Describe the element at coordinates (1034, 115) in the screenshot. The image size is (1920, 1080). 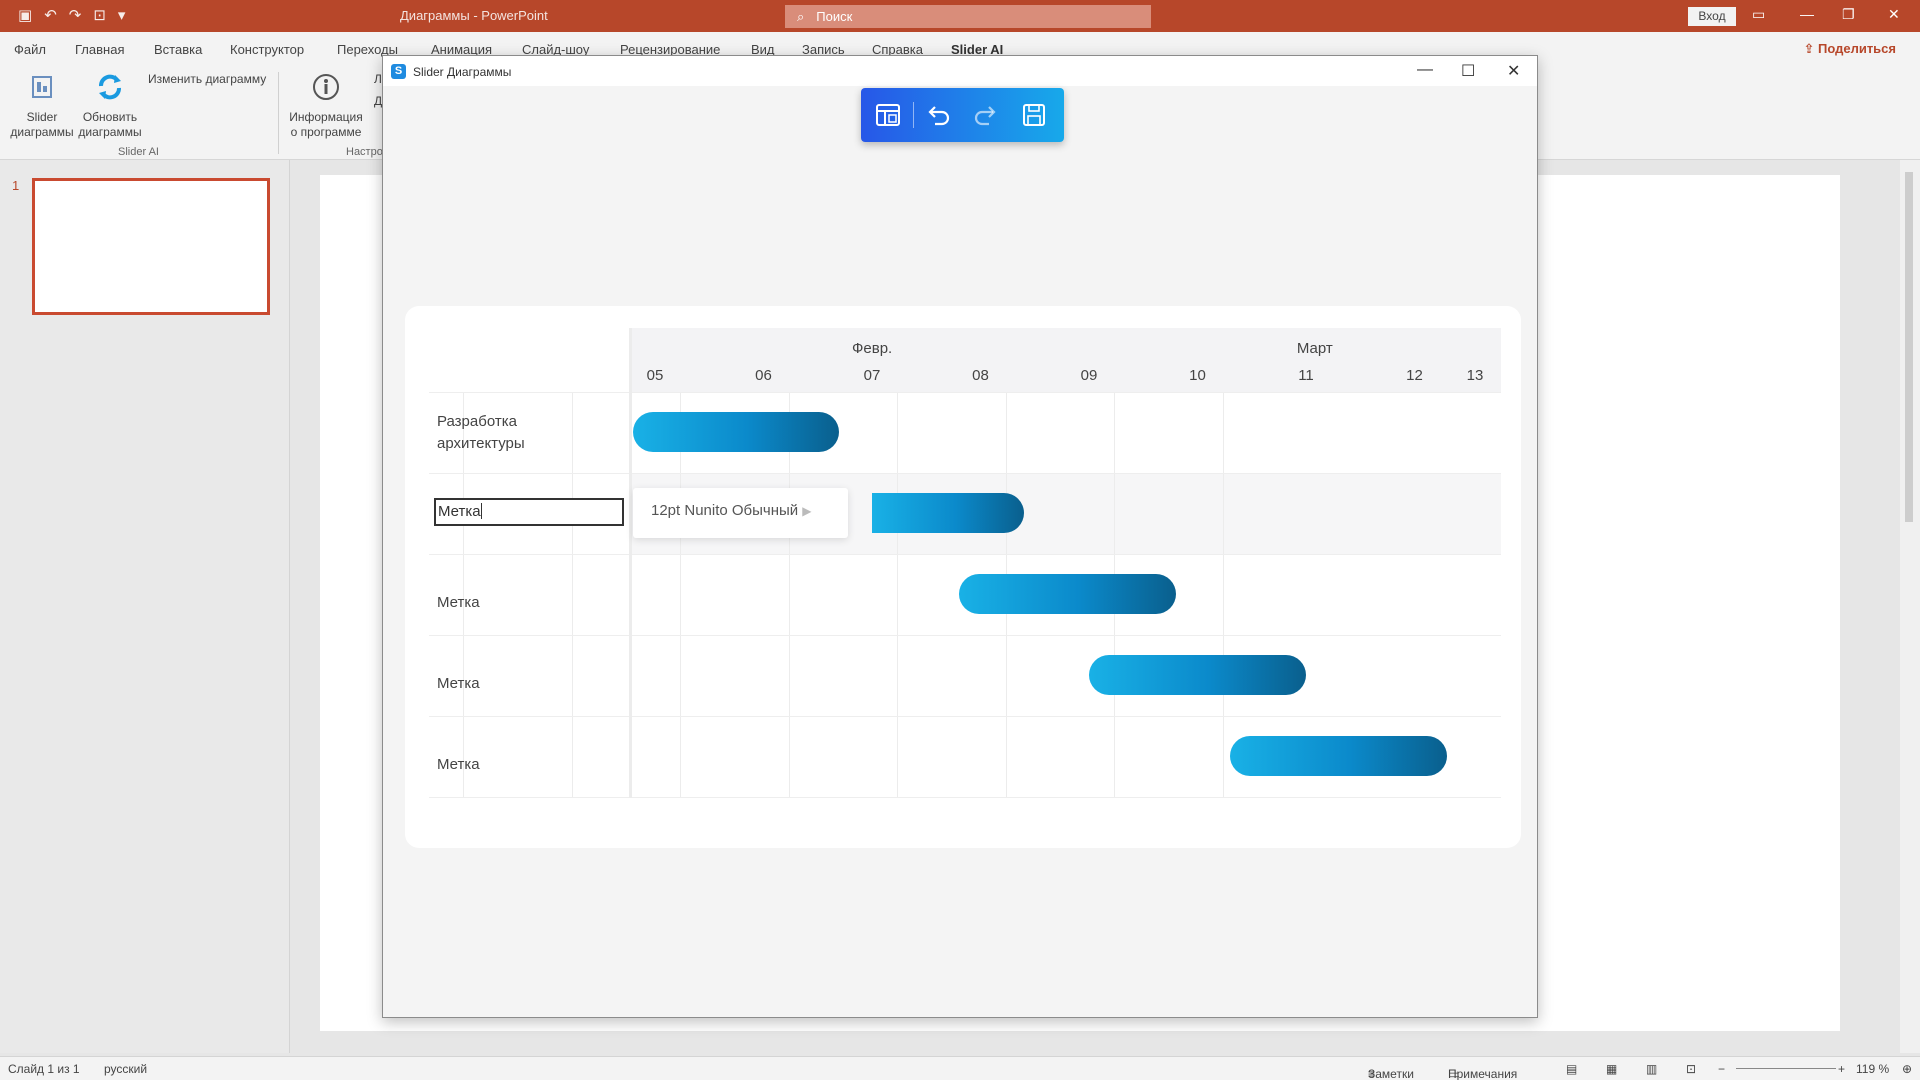
I see `save-icon` at that location.